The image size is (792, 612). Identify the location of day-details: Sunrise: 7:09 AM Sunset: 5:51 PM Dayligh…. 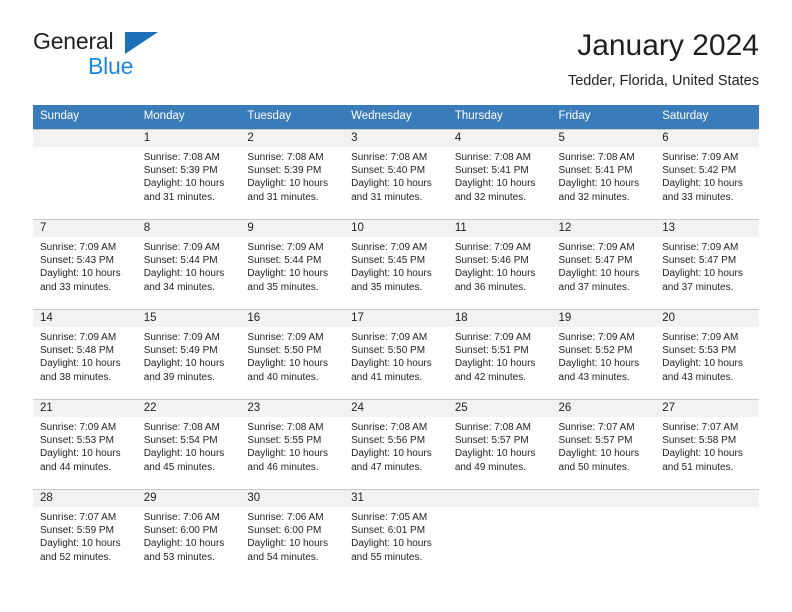
(500, 355).